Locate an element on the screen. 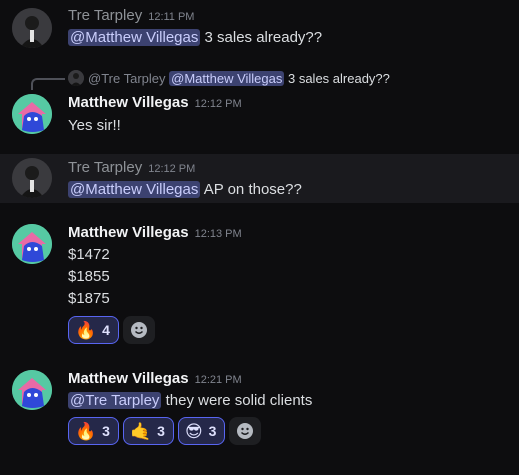 The width and height of the screenshot is (519, 475). reaction-fire: 🔥 4 is located at coordinates (93, 330).